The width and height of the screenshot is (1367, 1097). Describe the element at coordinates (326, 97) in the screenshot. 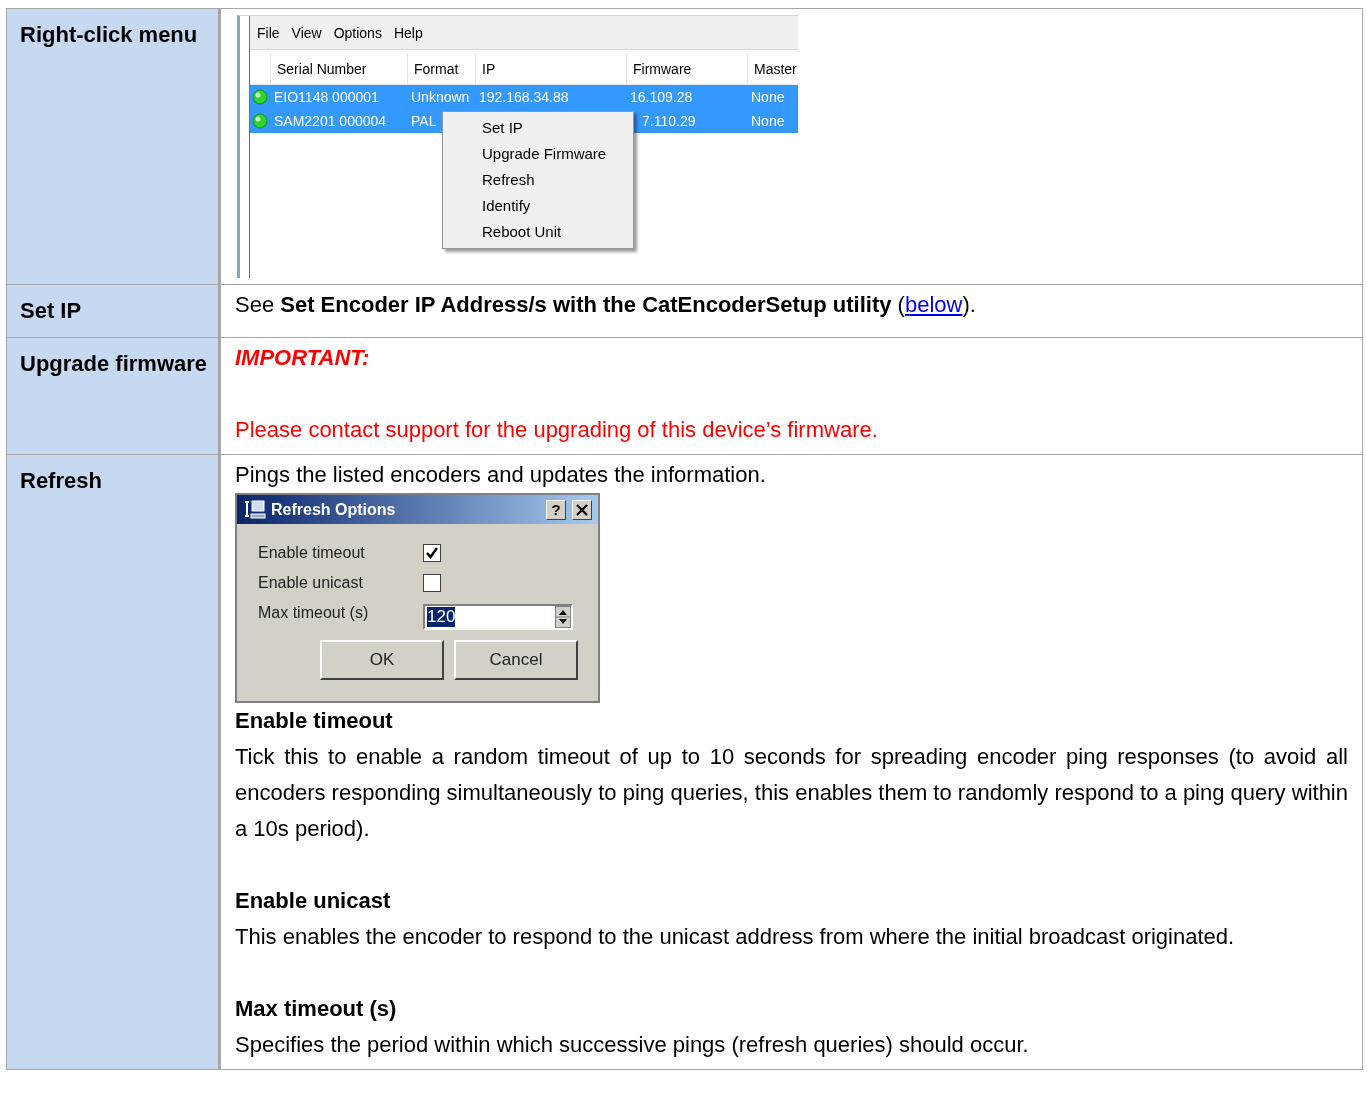

I see `table-cell-text: EIO1148 000001` at that location.